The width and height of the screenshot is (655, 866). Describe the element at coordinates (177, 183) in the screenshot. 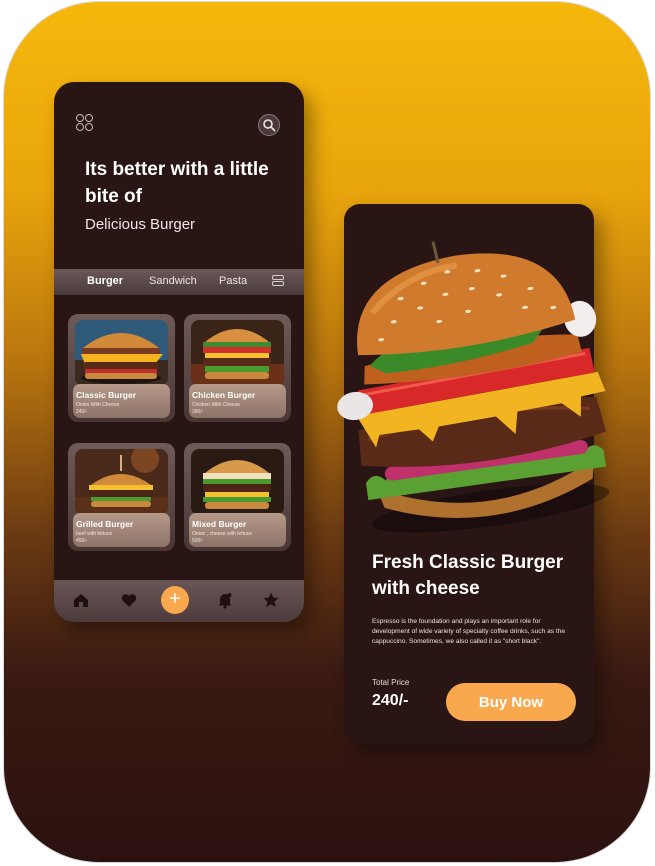

I see `home-headline: Its better with a little bite of` at that location.